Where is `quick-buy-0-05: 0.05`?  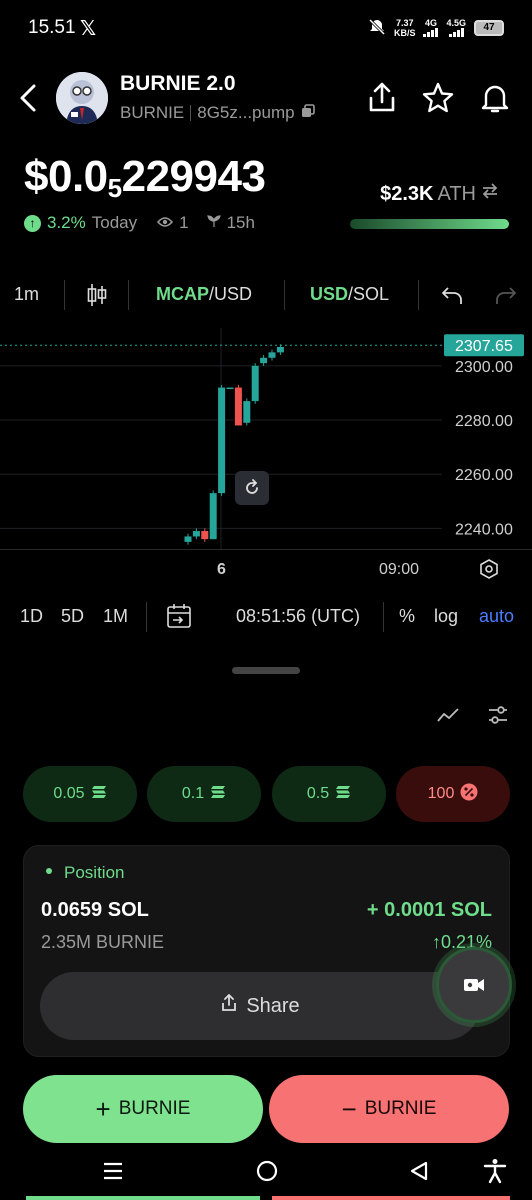 quick-buy-0-05: 0.05 is located at coordinates (80, 794).